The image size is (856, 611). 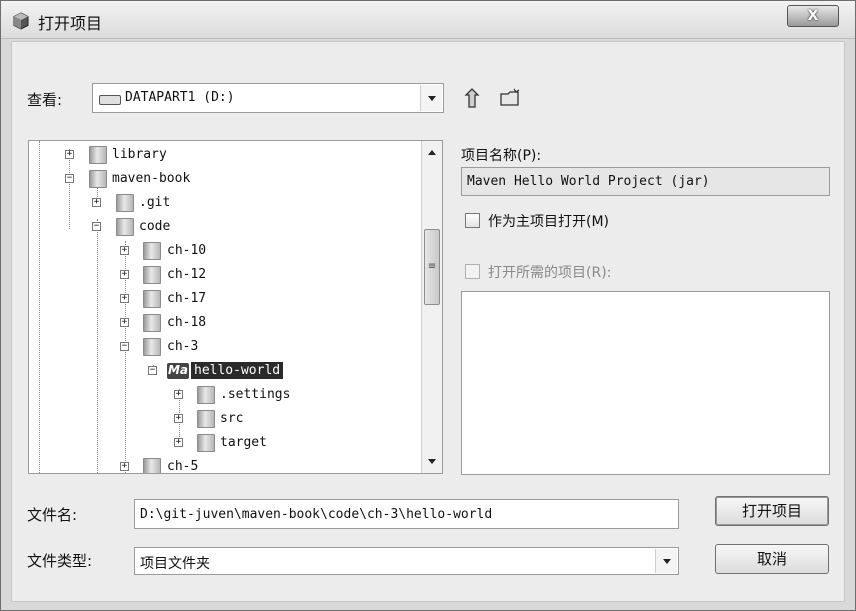 I want to click on tree-item-ch-10: + ch-10, so click(x=229, y=251).